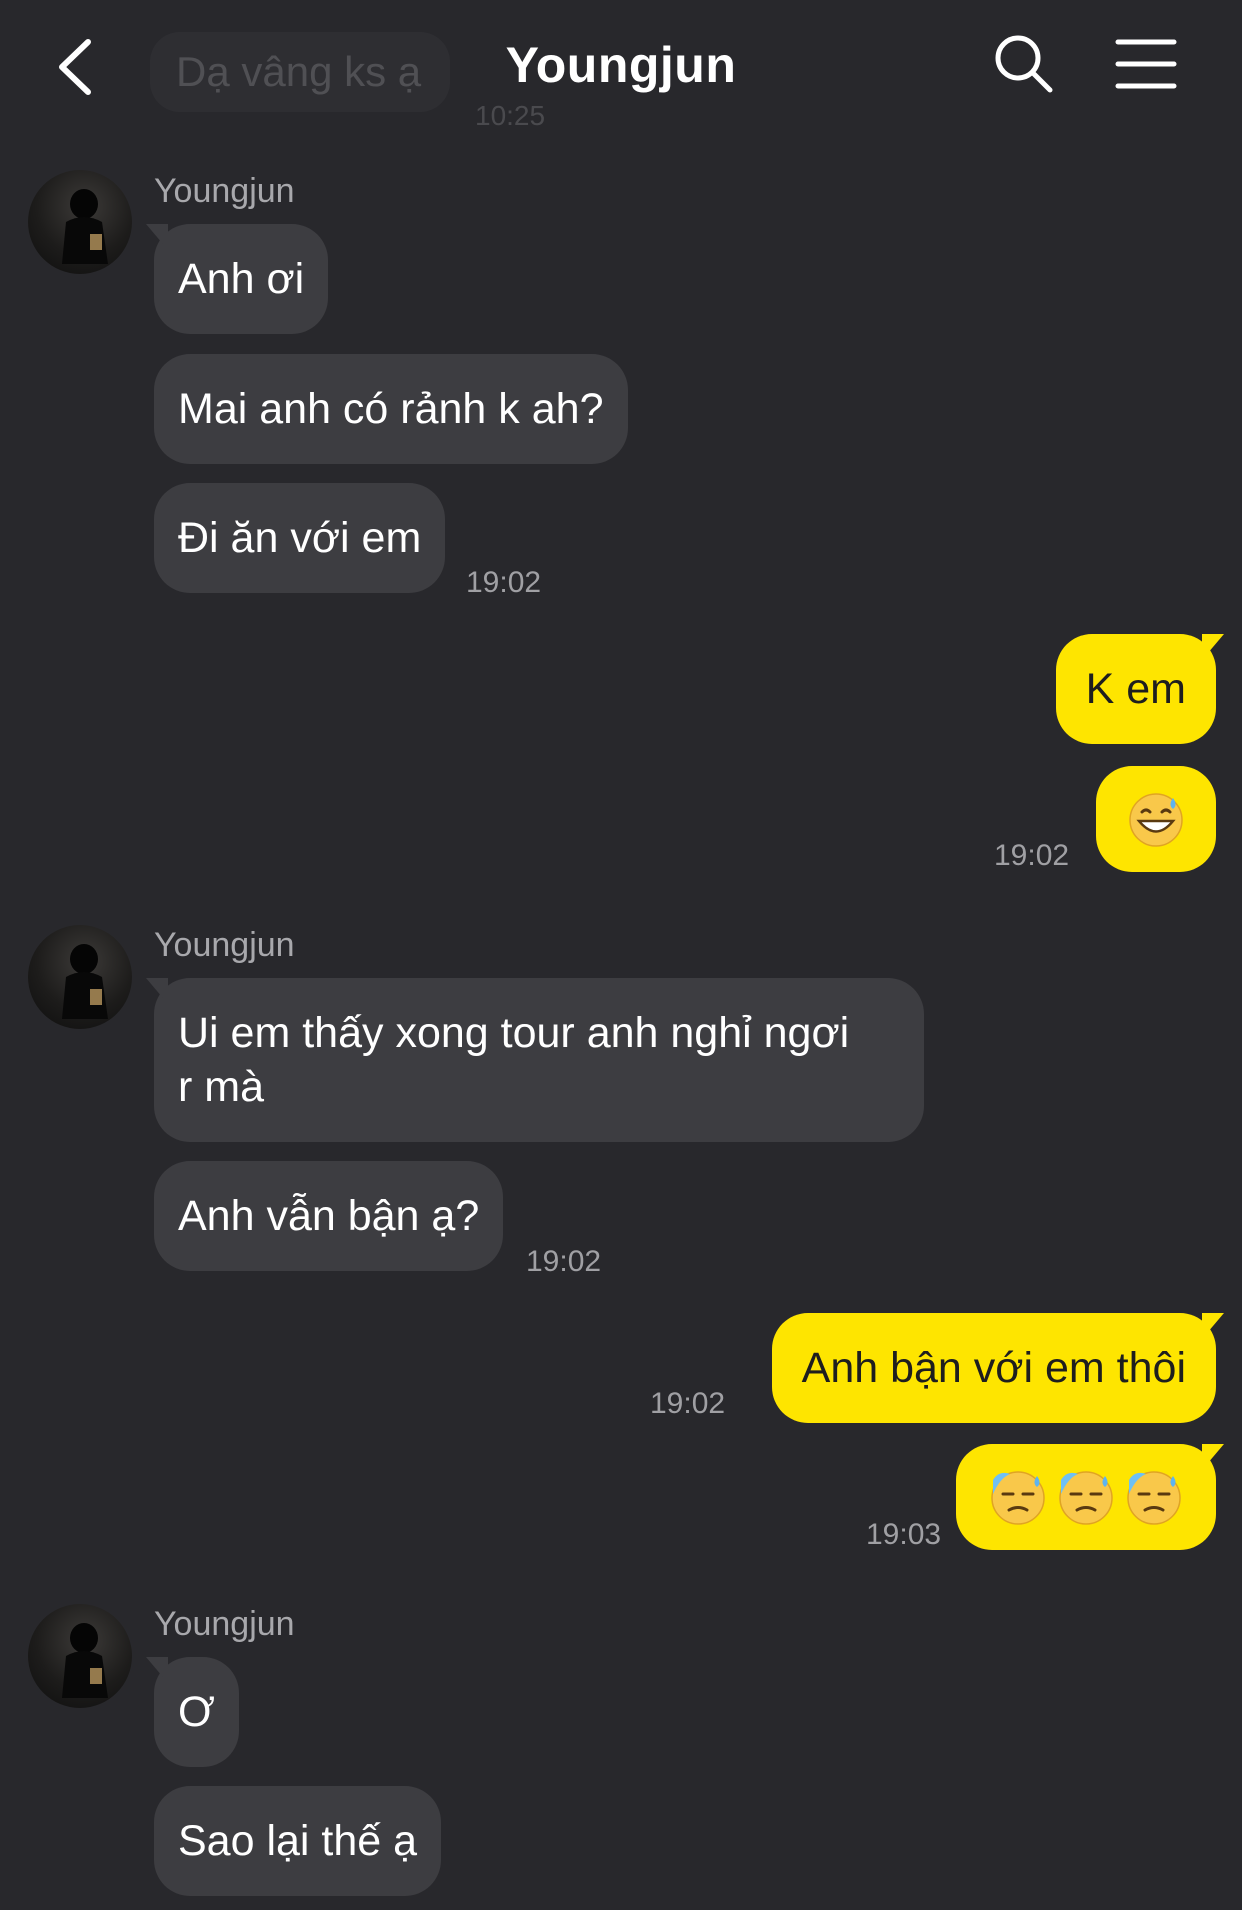 The width and height of the screenshot is (1242, 1910). I want to click on search-icon, so click(1024, 64).